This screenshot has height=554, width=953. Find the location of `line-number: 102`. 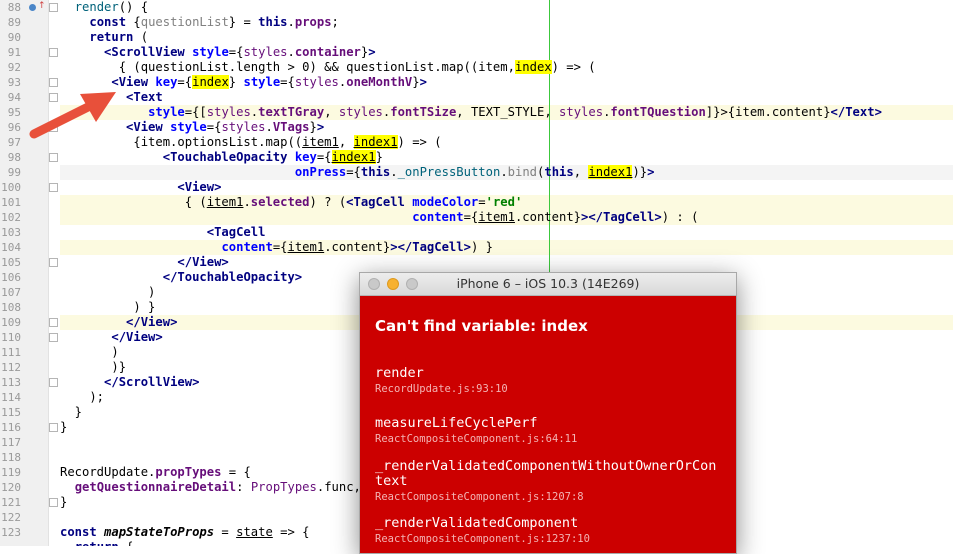

line-number: 102 is located at coordinates (11, 217).